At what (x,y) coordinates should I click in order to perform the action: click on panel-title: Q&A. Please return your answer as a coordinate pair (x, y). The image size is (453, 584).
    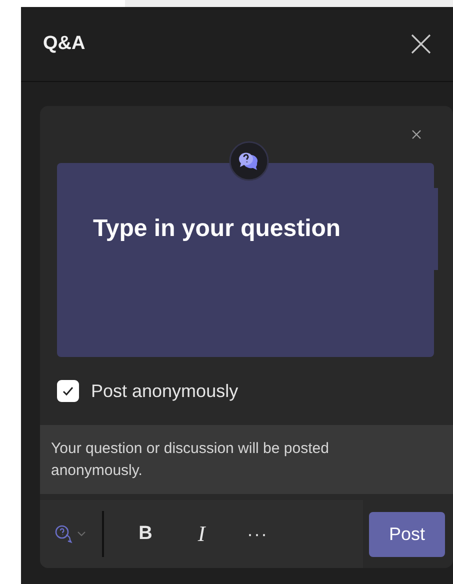
    Looking at the image, I should click on (64, 44).